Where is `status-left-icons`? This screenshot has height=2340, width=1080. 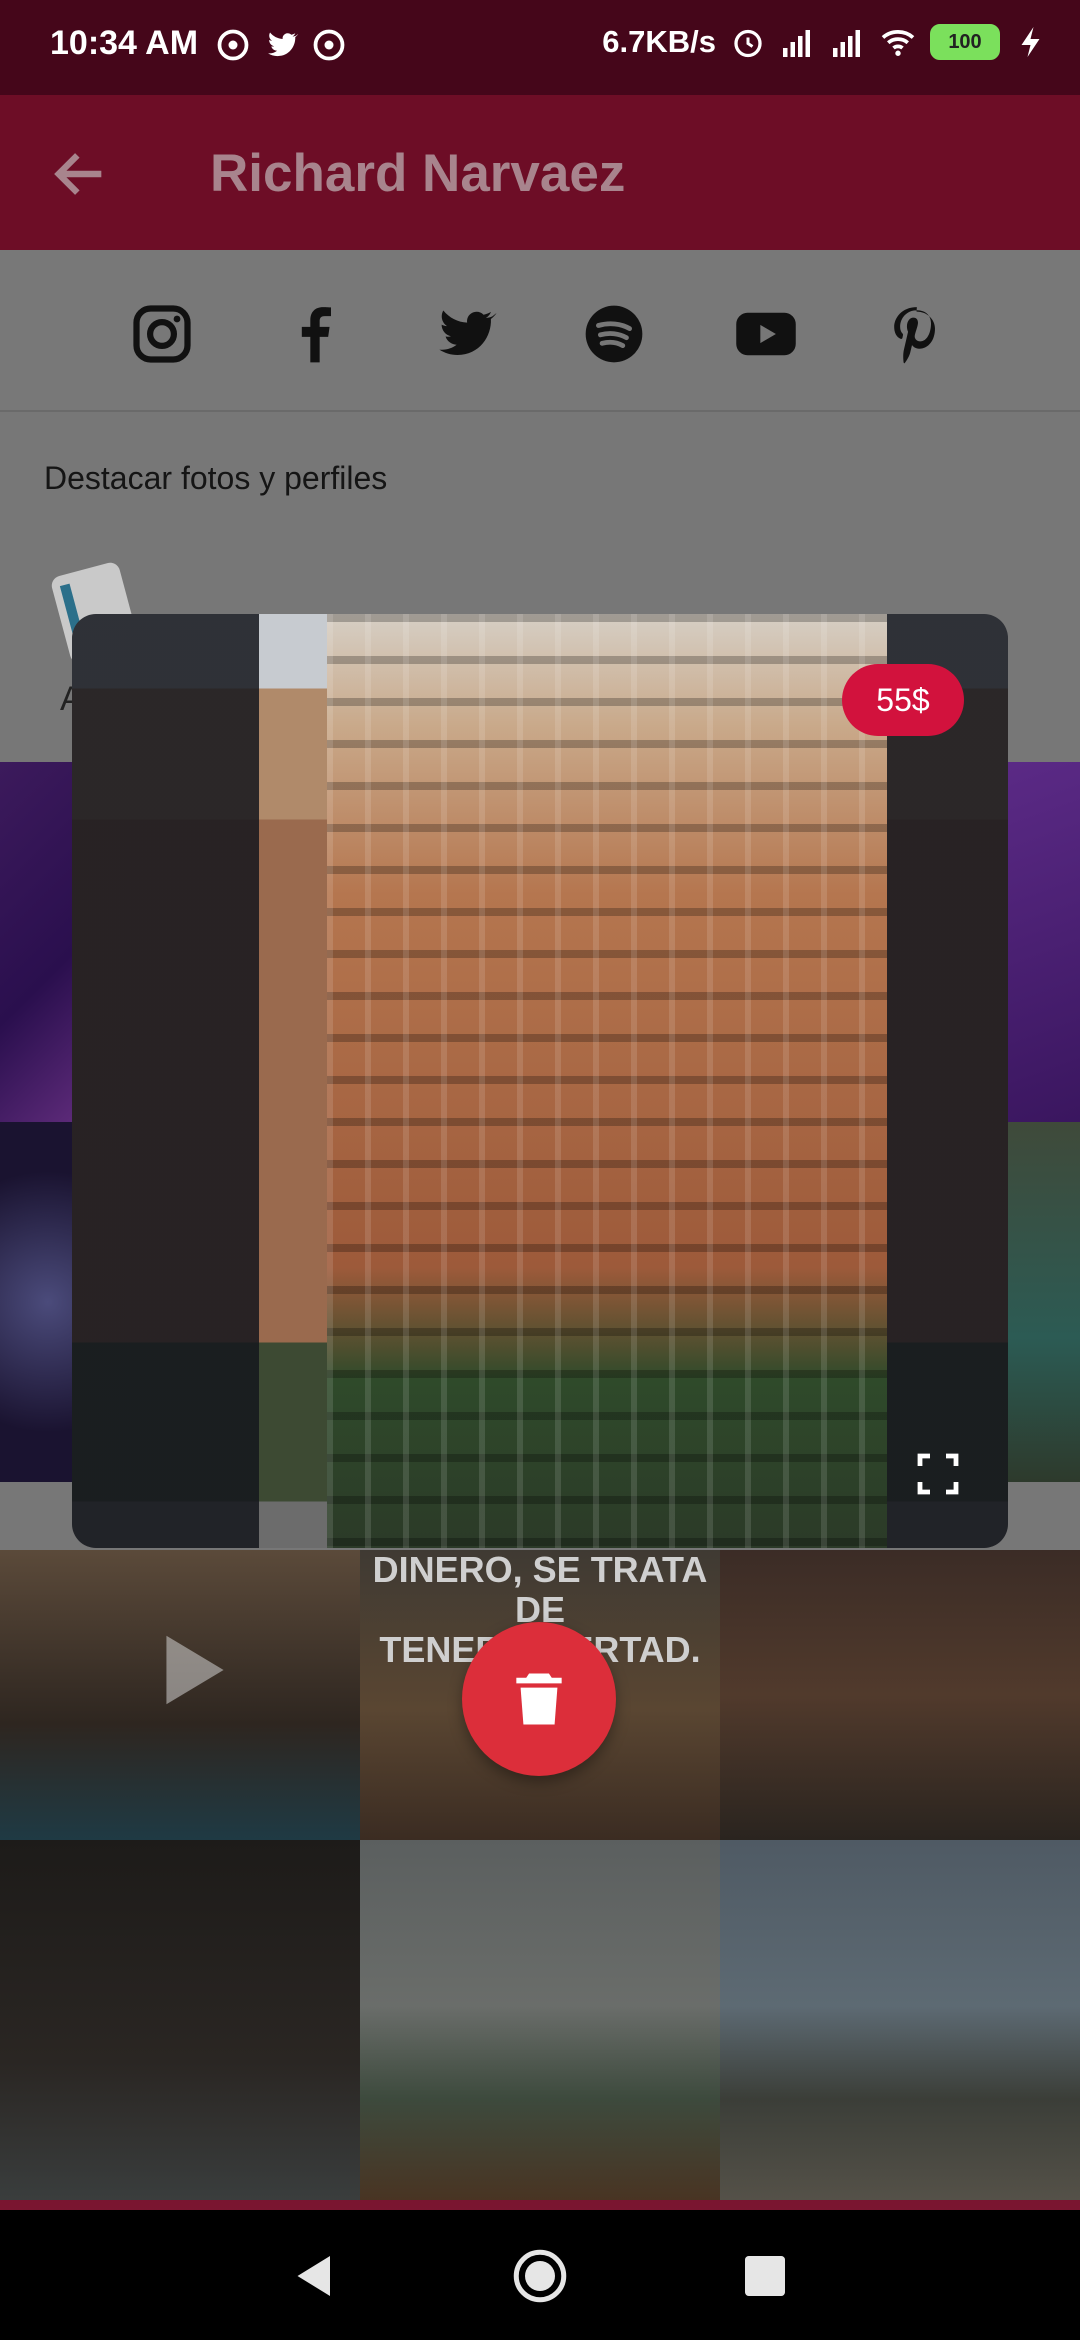 status-left-icons is located at coordinates (281, 45).